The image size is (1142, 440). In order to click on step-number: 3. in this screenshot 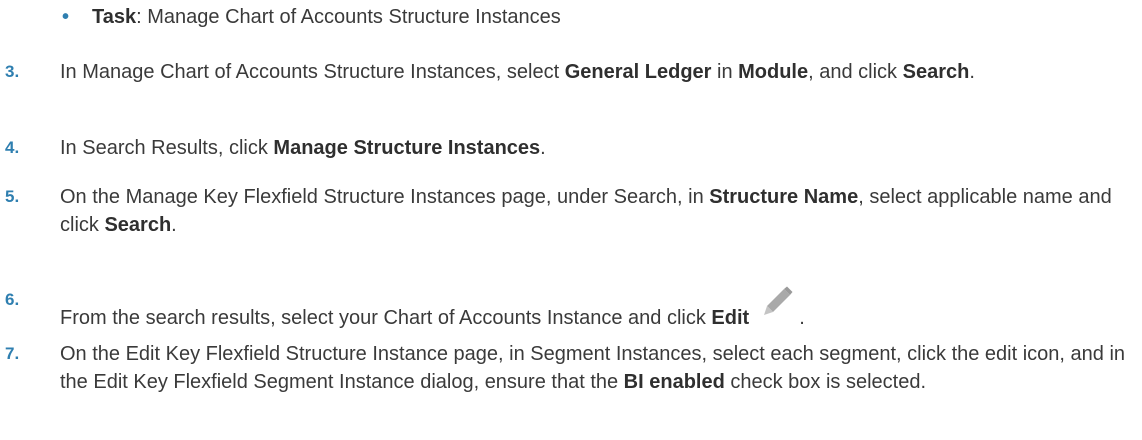, I will do `click(12, 71)`.